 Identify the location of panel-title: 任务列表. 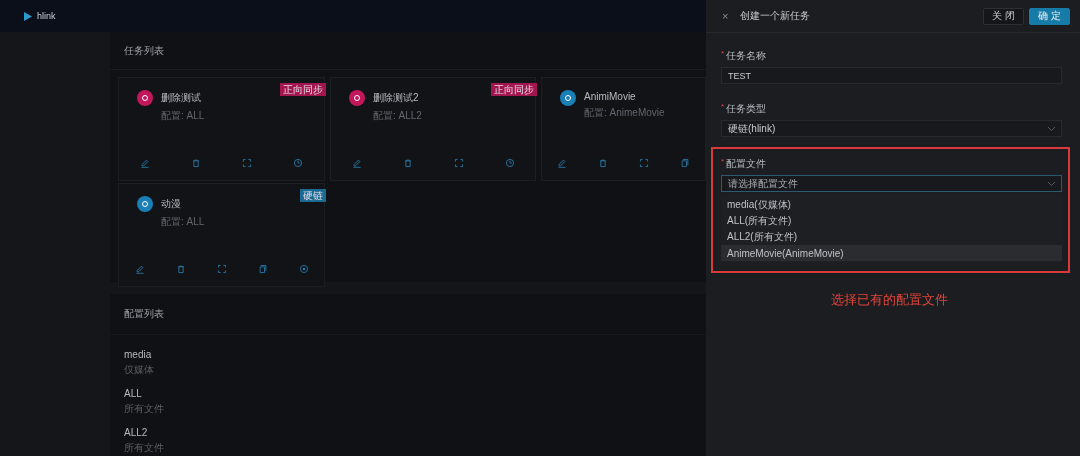
(144, 50).